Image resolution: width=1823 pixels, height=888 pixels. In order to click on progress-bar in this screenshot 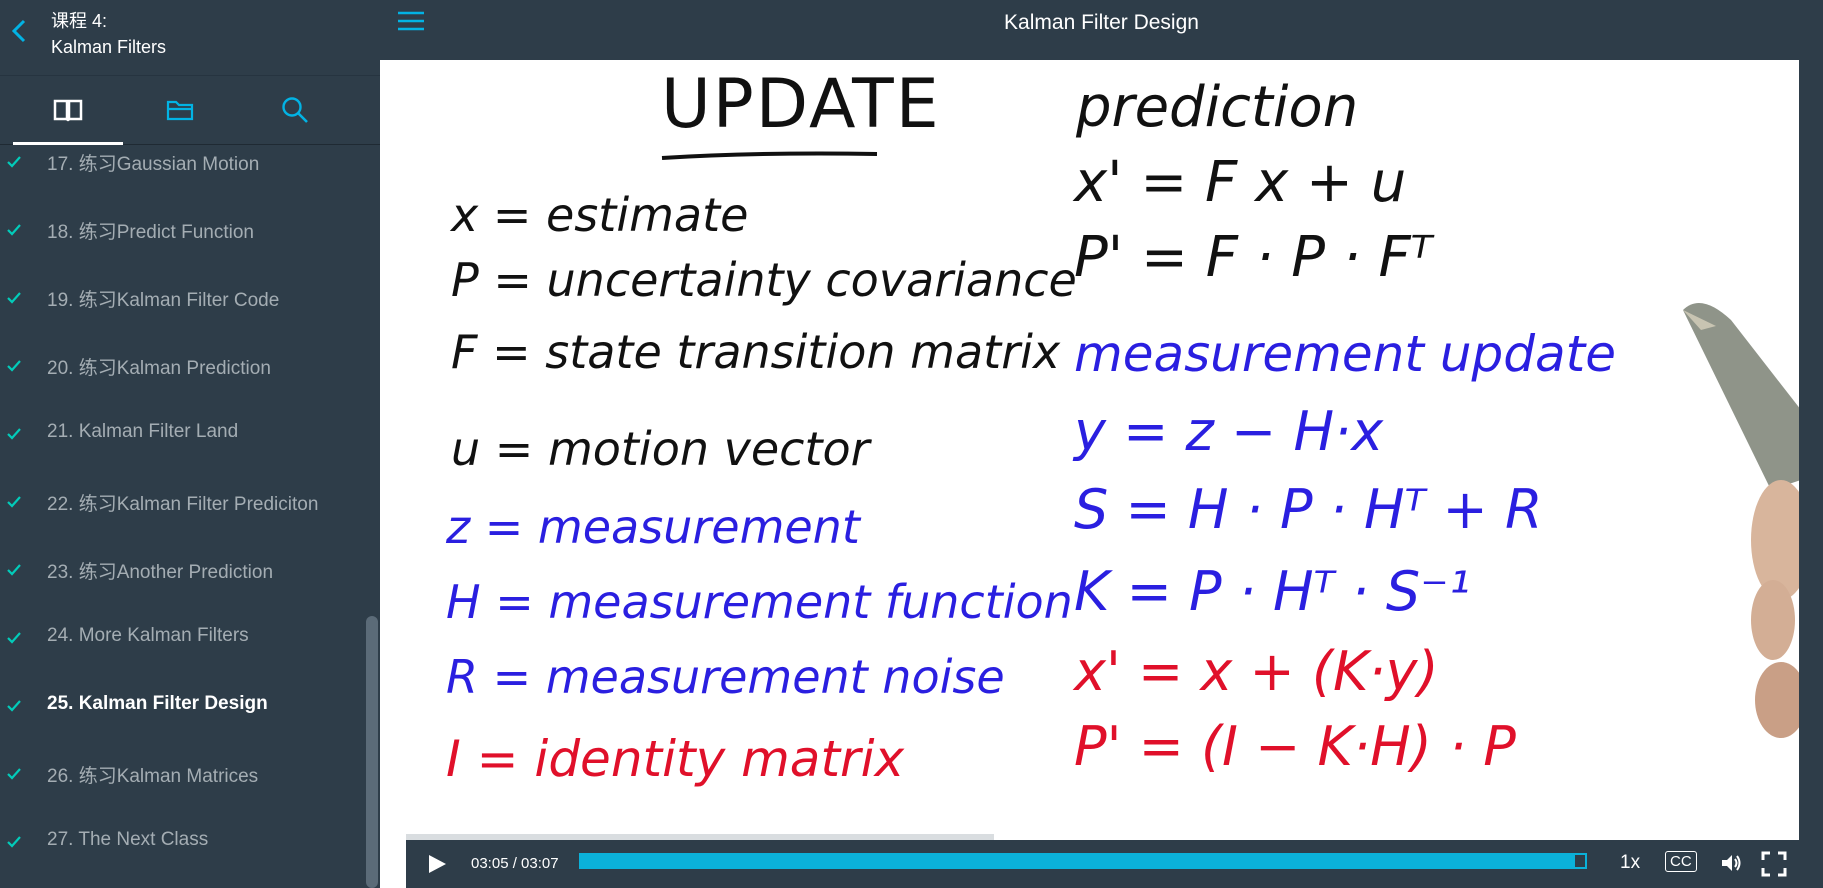, I will do `click(1083, 861)`.